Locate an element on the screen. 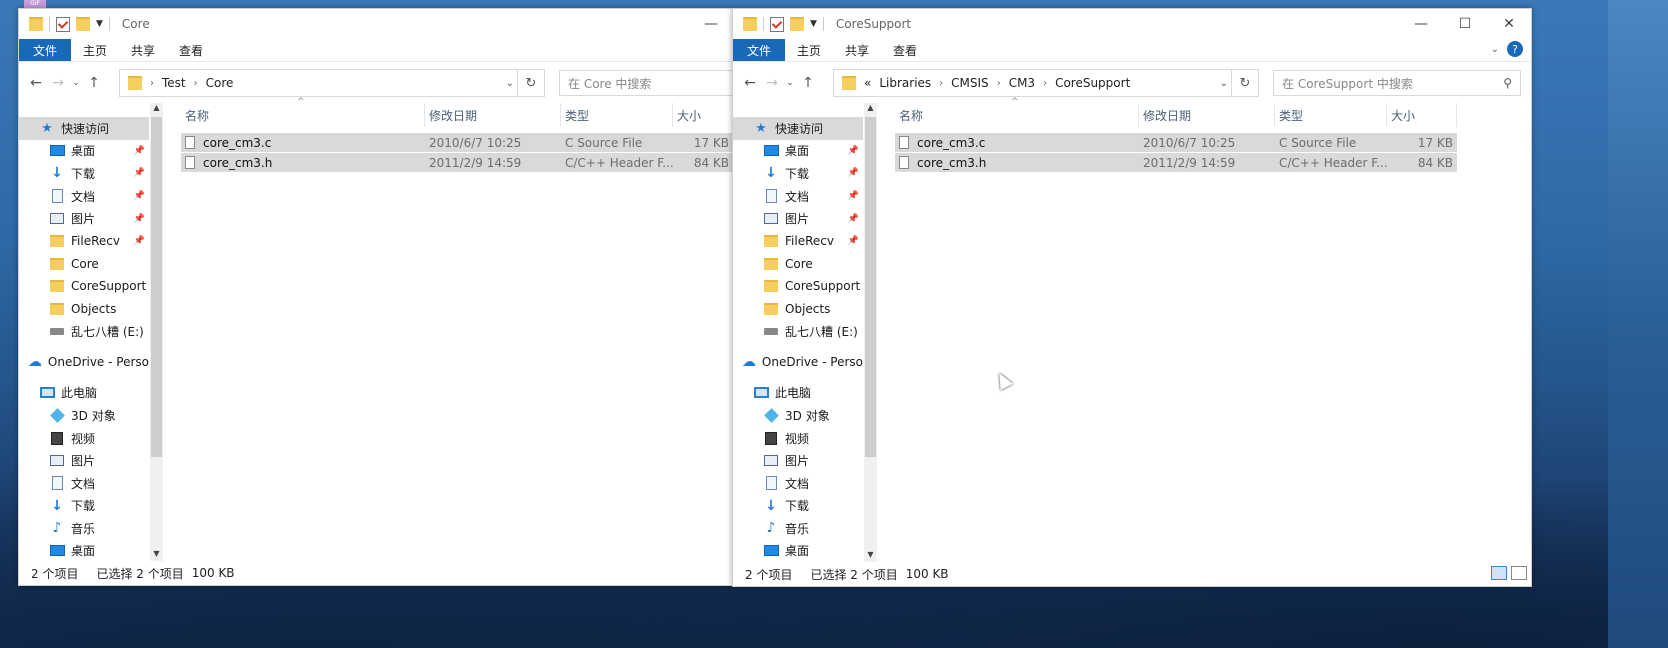 This screenshot has width=1668, height=648. nav-item: ♪ 音乐 is located at coordinates (84, 528).